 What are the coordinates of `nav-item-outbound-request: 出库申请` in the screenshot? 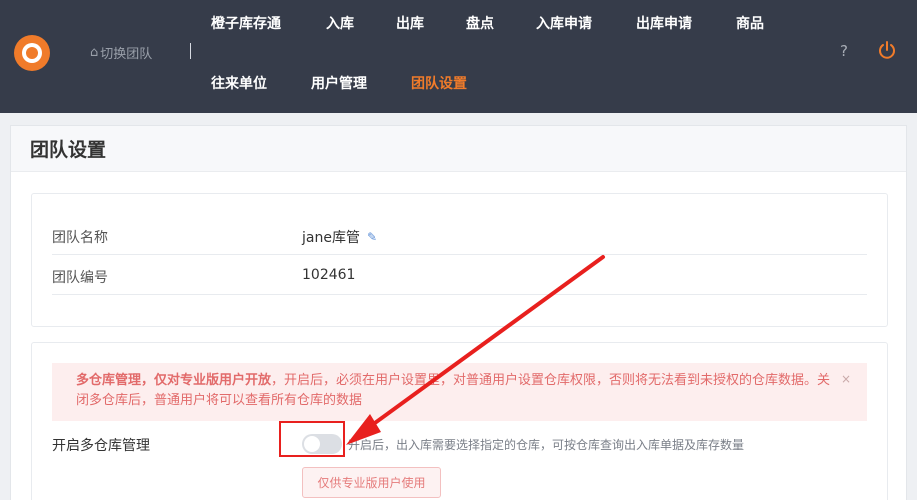 It's located at (664, 23).